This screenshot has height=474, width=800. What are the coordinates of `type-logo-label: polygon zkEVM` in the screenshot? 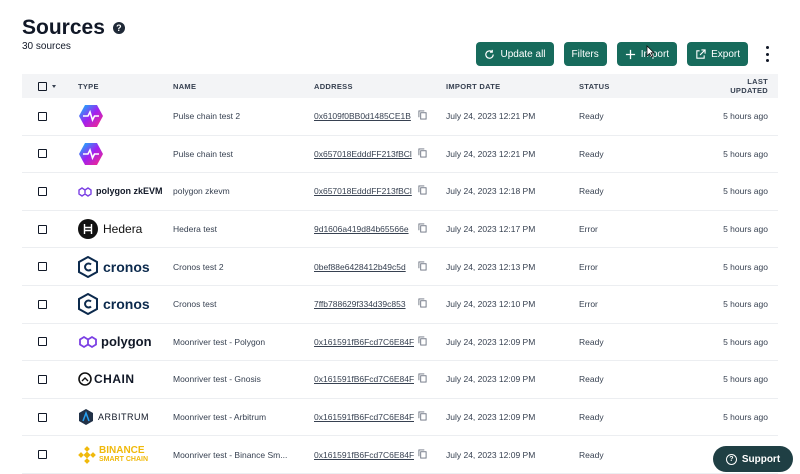 It's located at (129, 191).